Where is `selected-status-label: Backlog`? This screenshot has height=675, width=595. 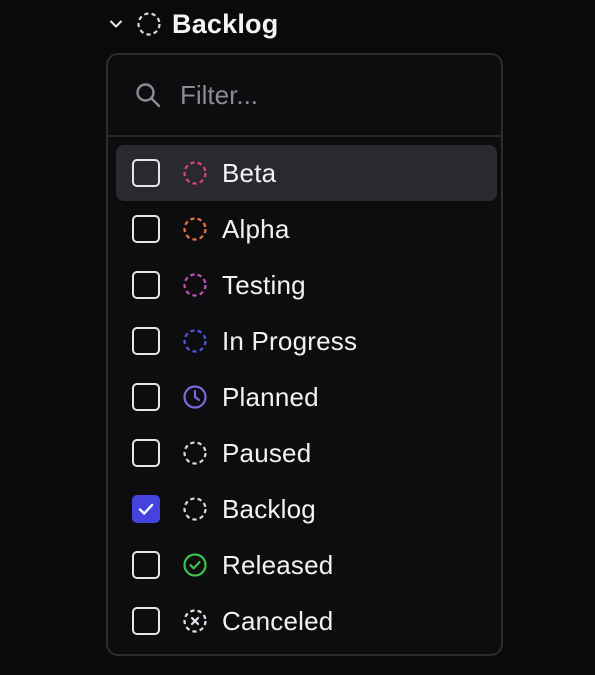 selected-status-label: Backlog is located at coordinates (225, 23).